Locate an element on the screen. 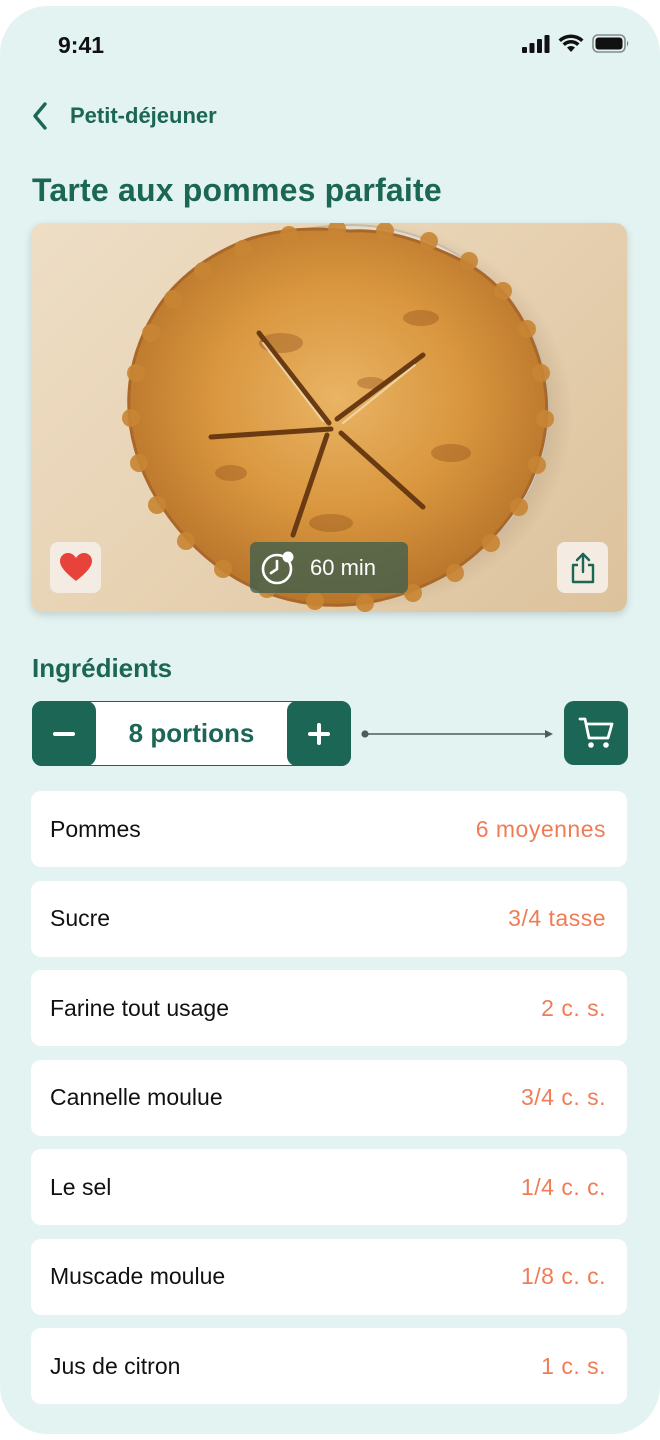 The image size is (660, 1440). minus-icon is located at coordinates (64, 733).